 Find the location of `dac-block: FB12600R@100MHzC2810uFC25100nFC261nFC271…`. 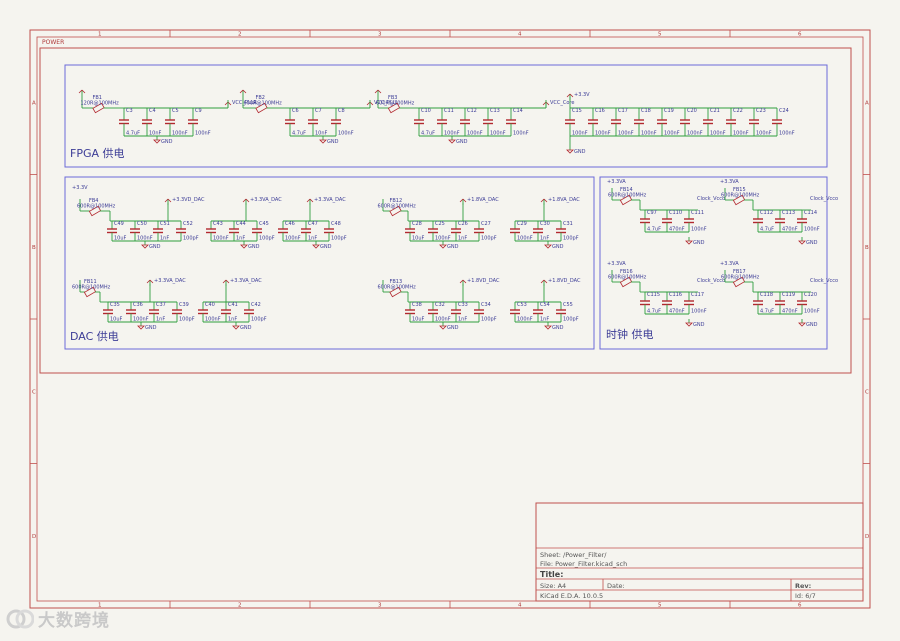

dac-block: FB12600R@100MHzC2810uFC25100nFC261nFC271… is located at coordinates (479, 223).